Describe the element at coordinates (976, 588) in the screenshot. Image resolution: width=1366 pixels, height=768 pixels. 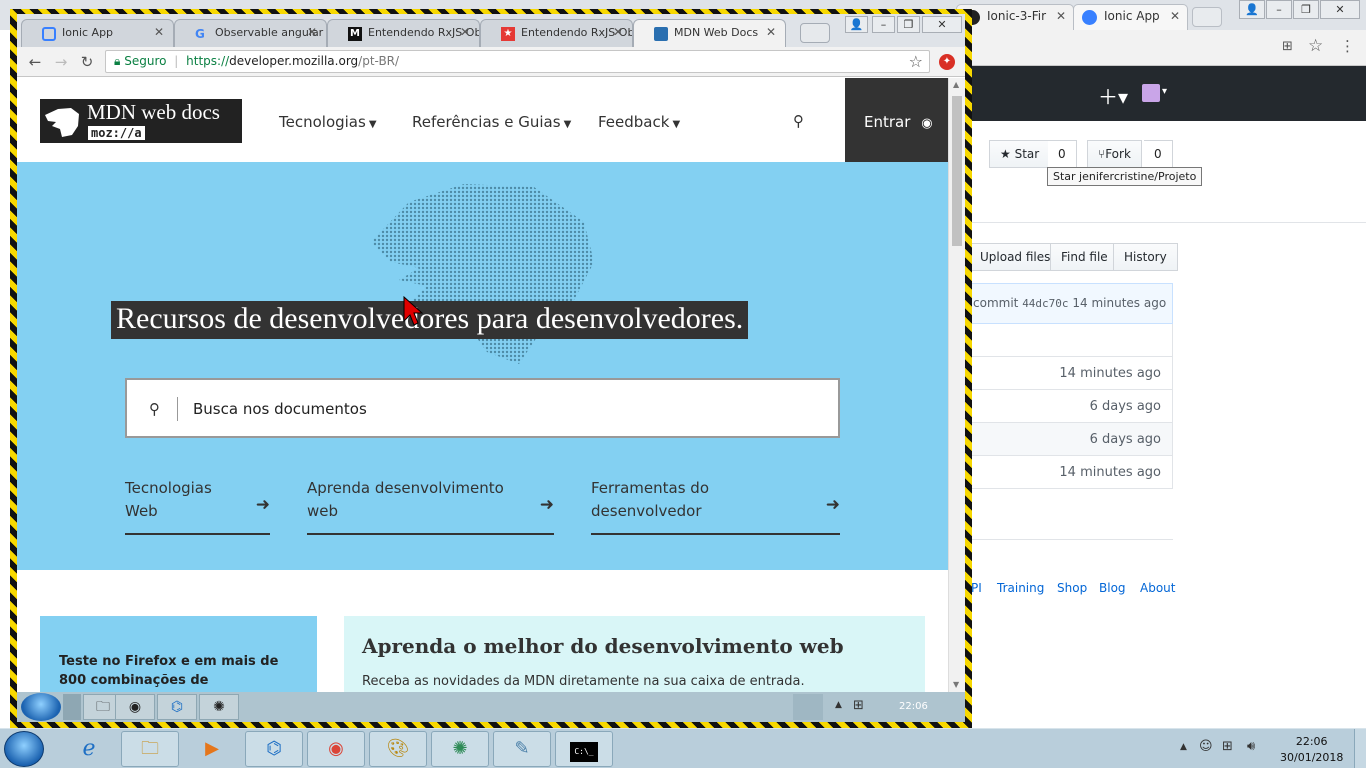
I see `footer-link-api: PI` at that location.